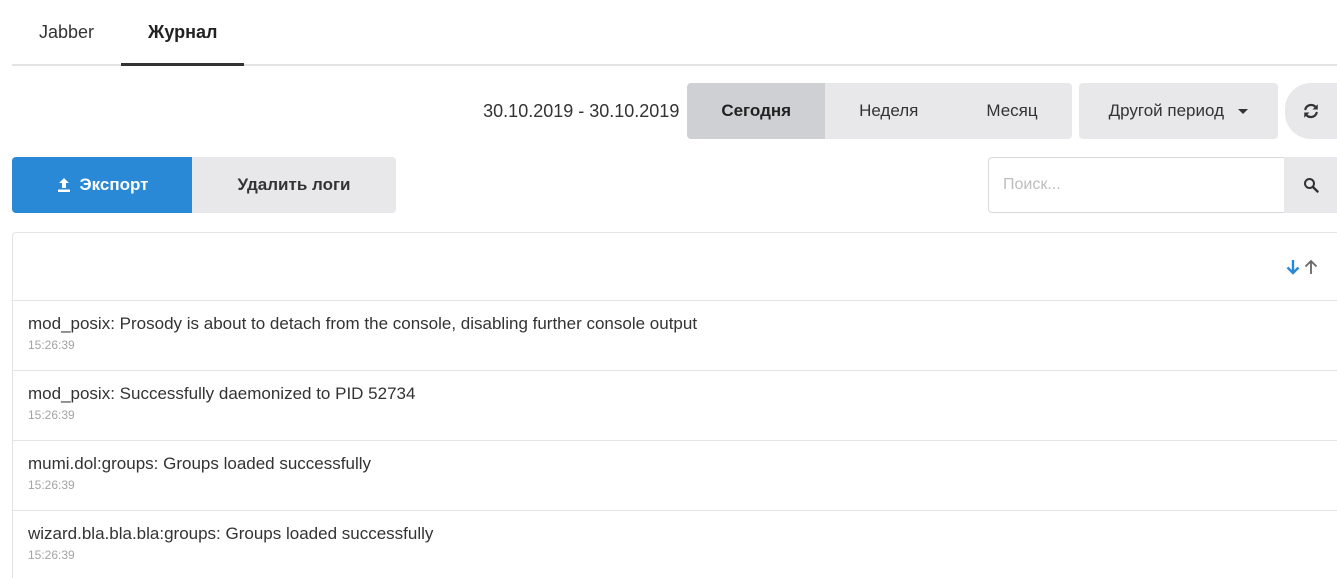 This screenshot has height=578, width=1337. Describe the element at coordinates (674, 33) in the screenshot. I see `tab-bar: Jabber Журнал` at that location.